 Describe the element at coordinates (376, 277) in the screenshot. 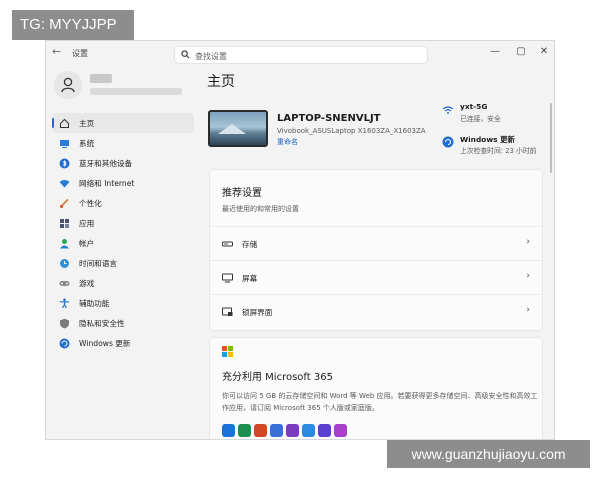

I see `recommended-row-display: 屏幕 ›` at that location.